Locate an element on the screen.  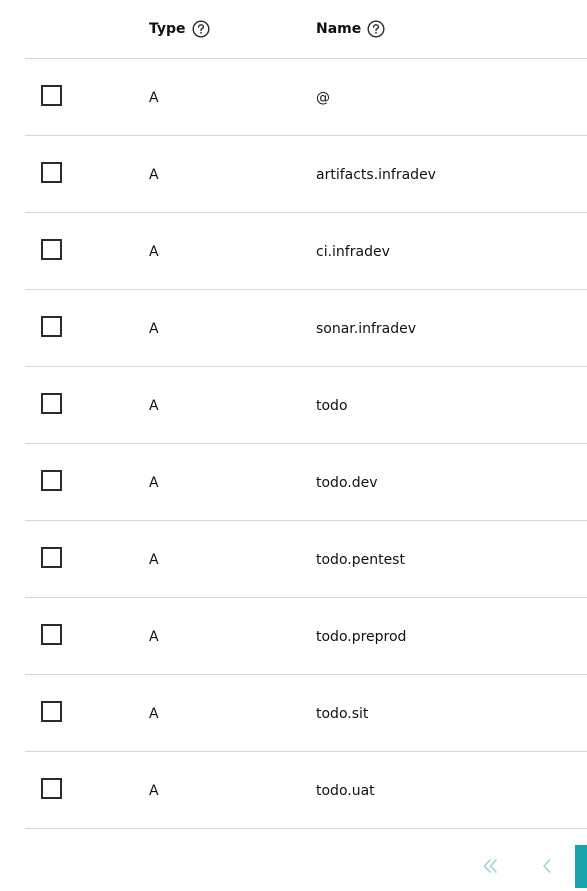
record-name-cell: ci.infradev is located at coordinates (353, 252).